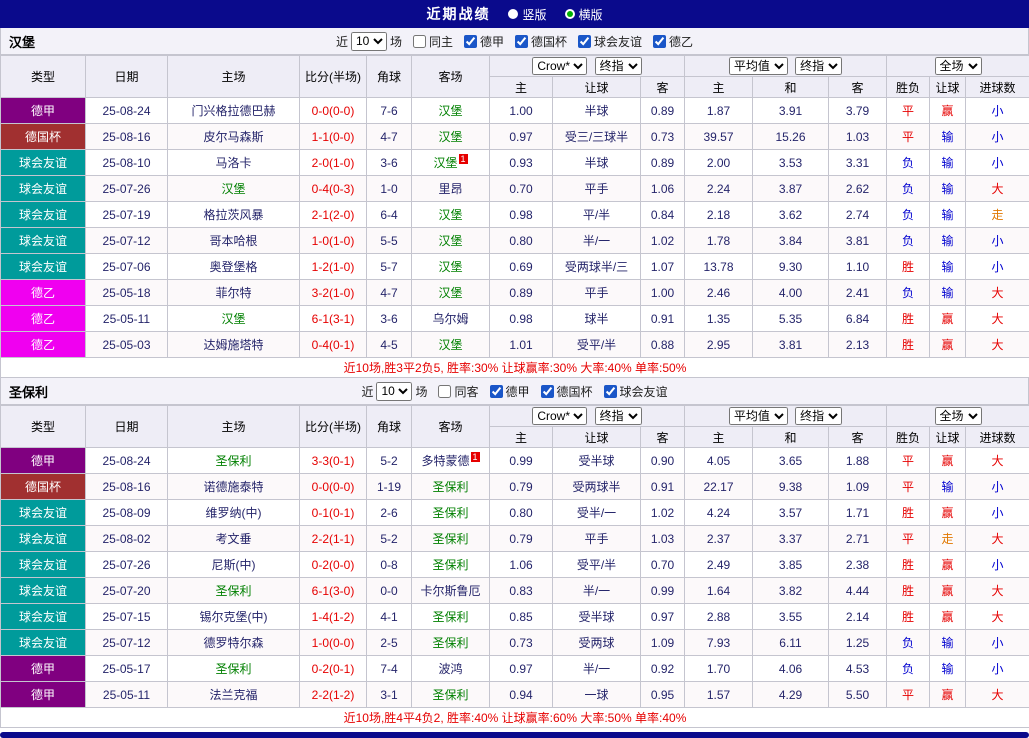  Describe the element at coordinates (126, 136) in the screenshot. I see `match-date: 25-08-16` at that location.